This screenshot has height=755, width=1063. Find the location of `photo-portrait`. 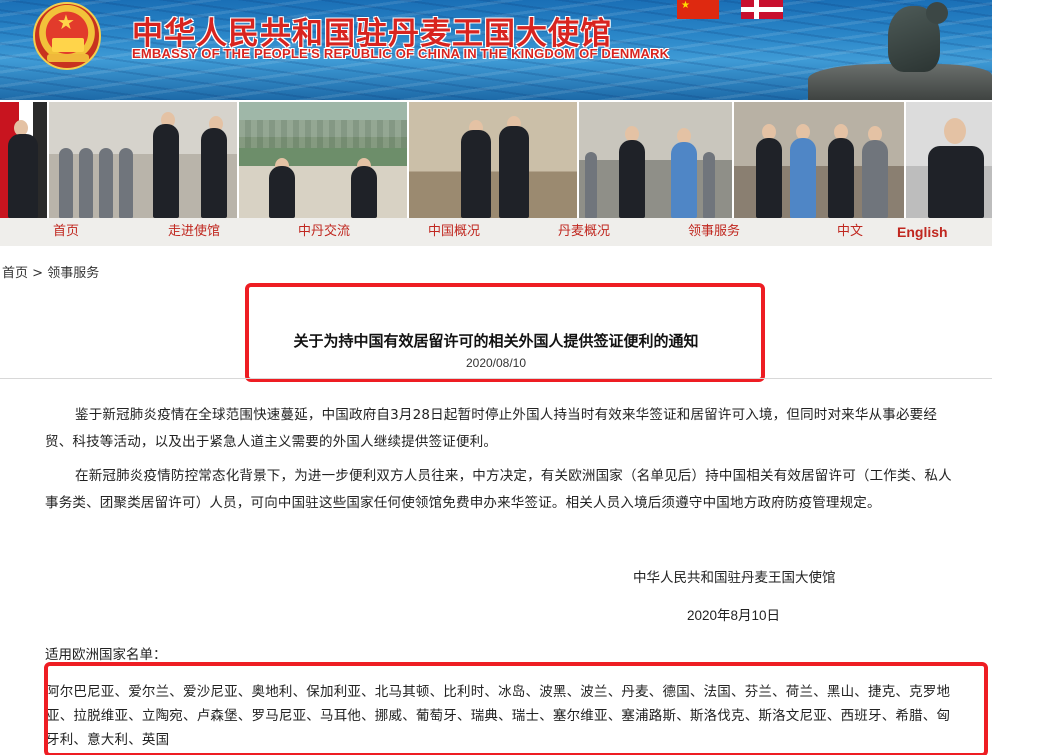

photo-portrait is located at coordinates (949, 160).